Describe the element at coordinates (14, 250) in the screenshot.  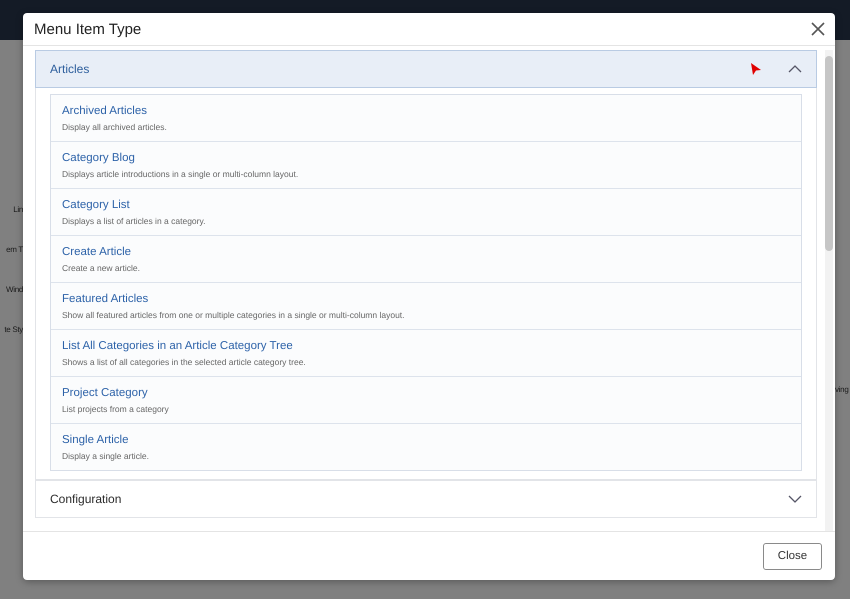
I see `background-label: em T` at that location.